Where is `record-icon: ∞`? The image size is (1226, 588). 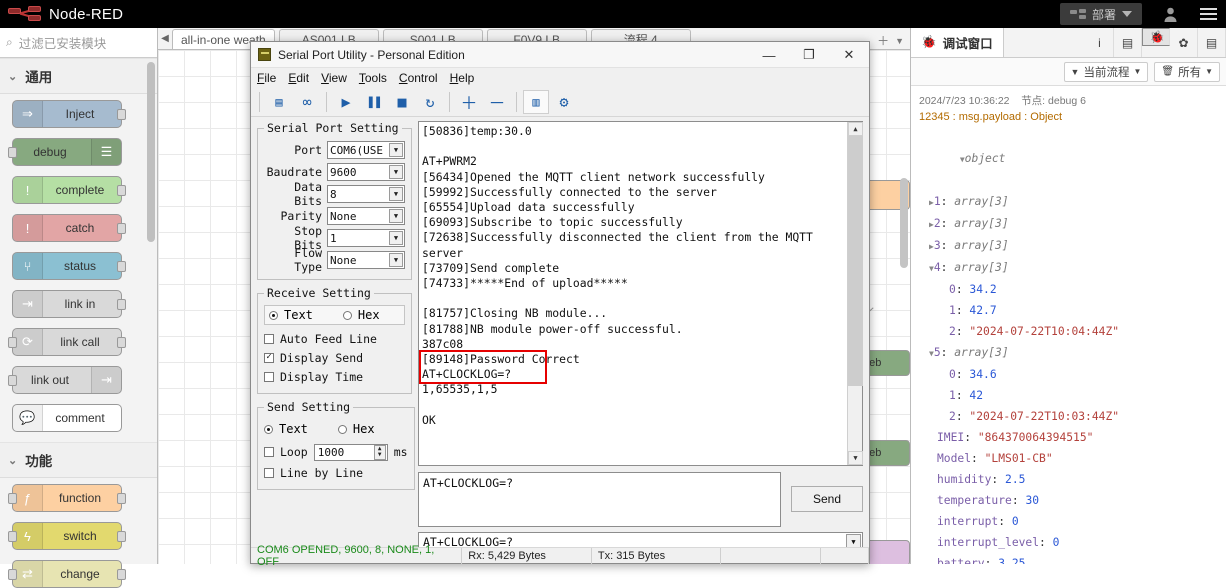 record-icon: ∞ is located at coordinates (307, 102).